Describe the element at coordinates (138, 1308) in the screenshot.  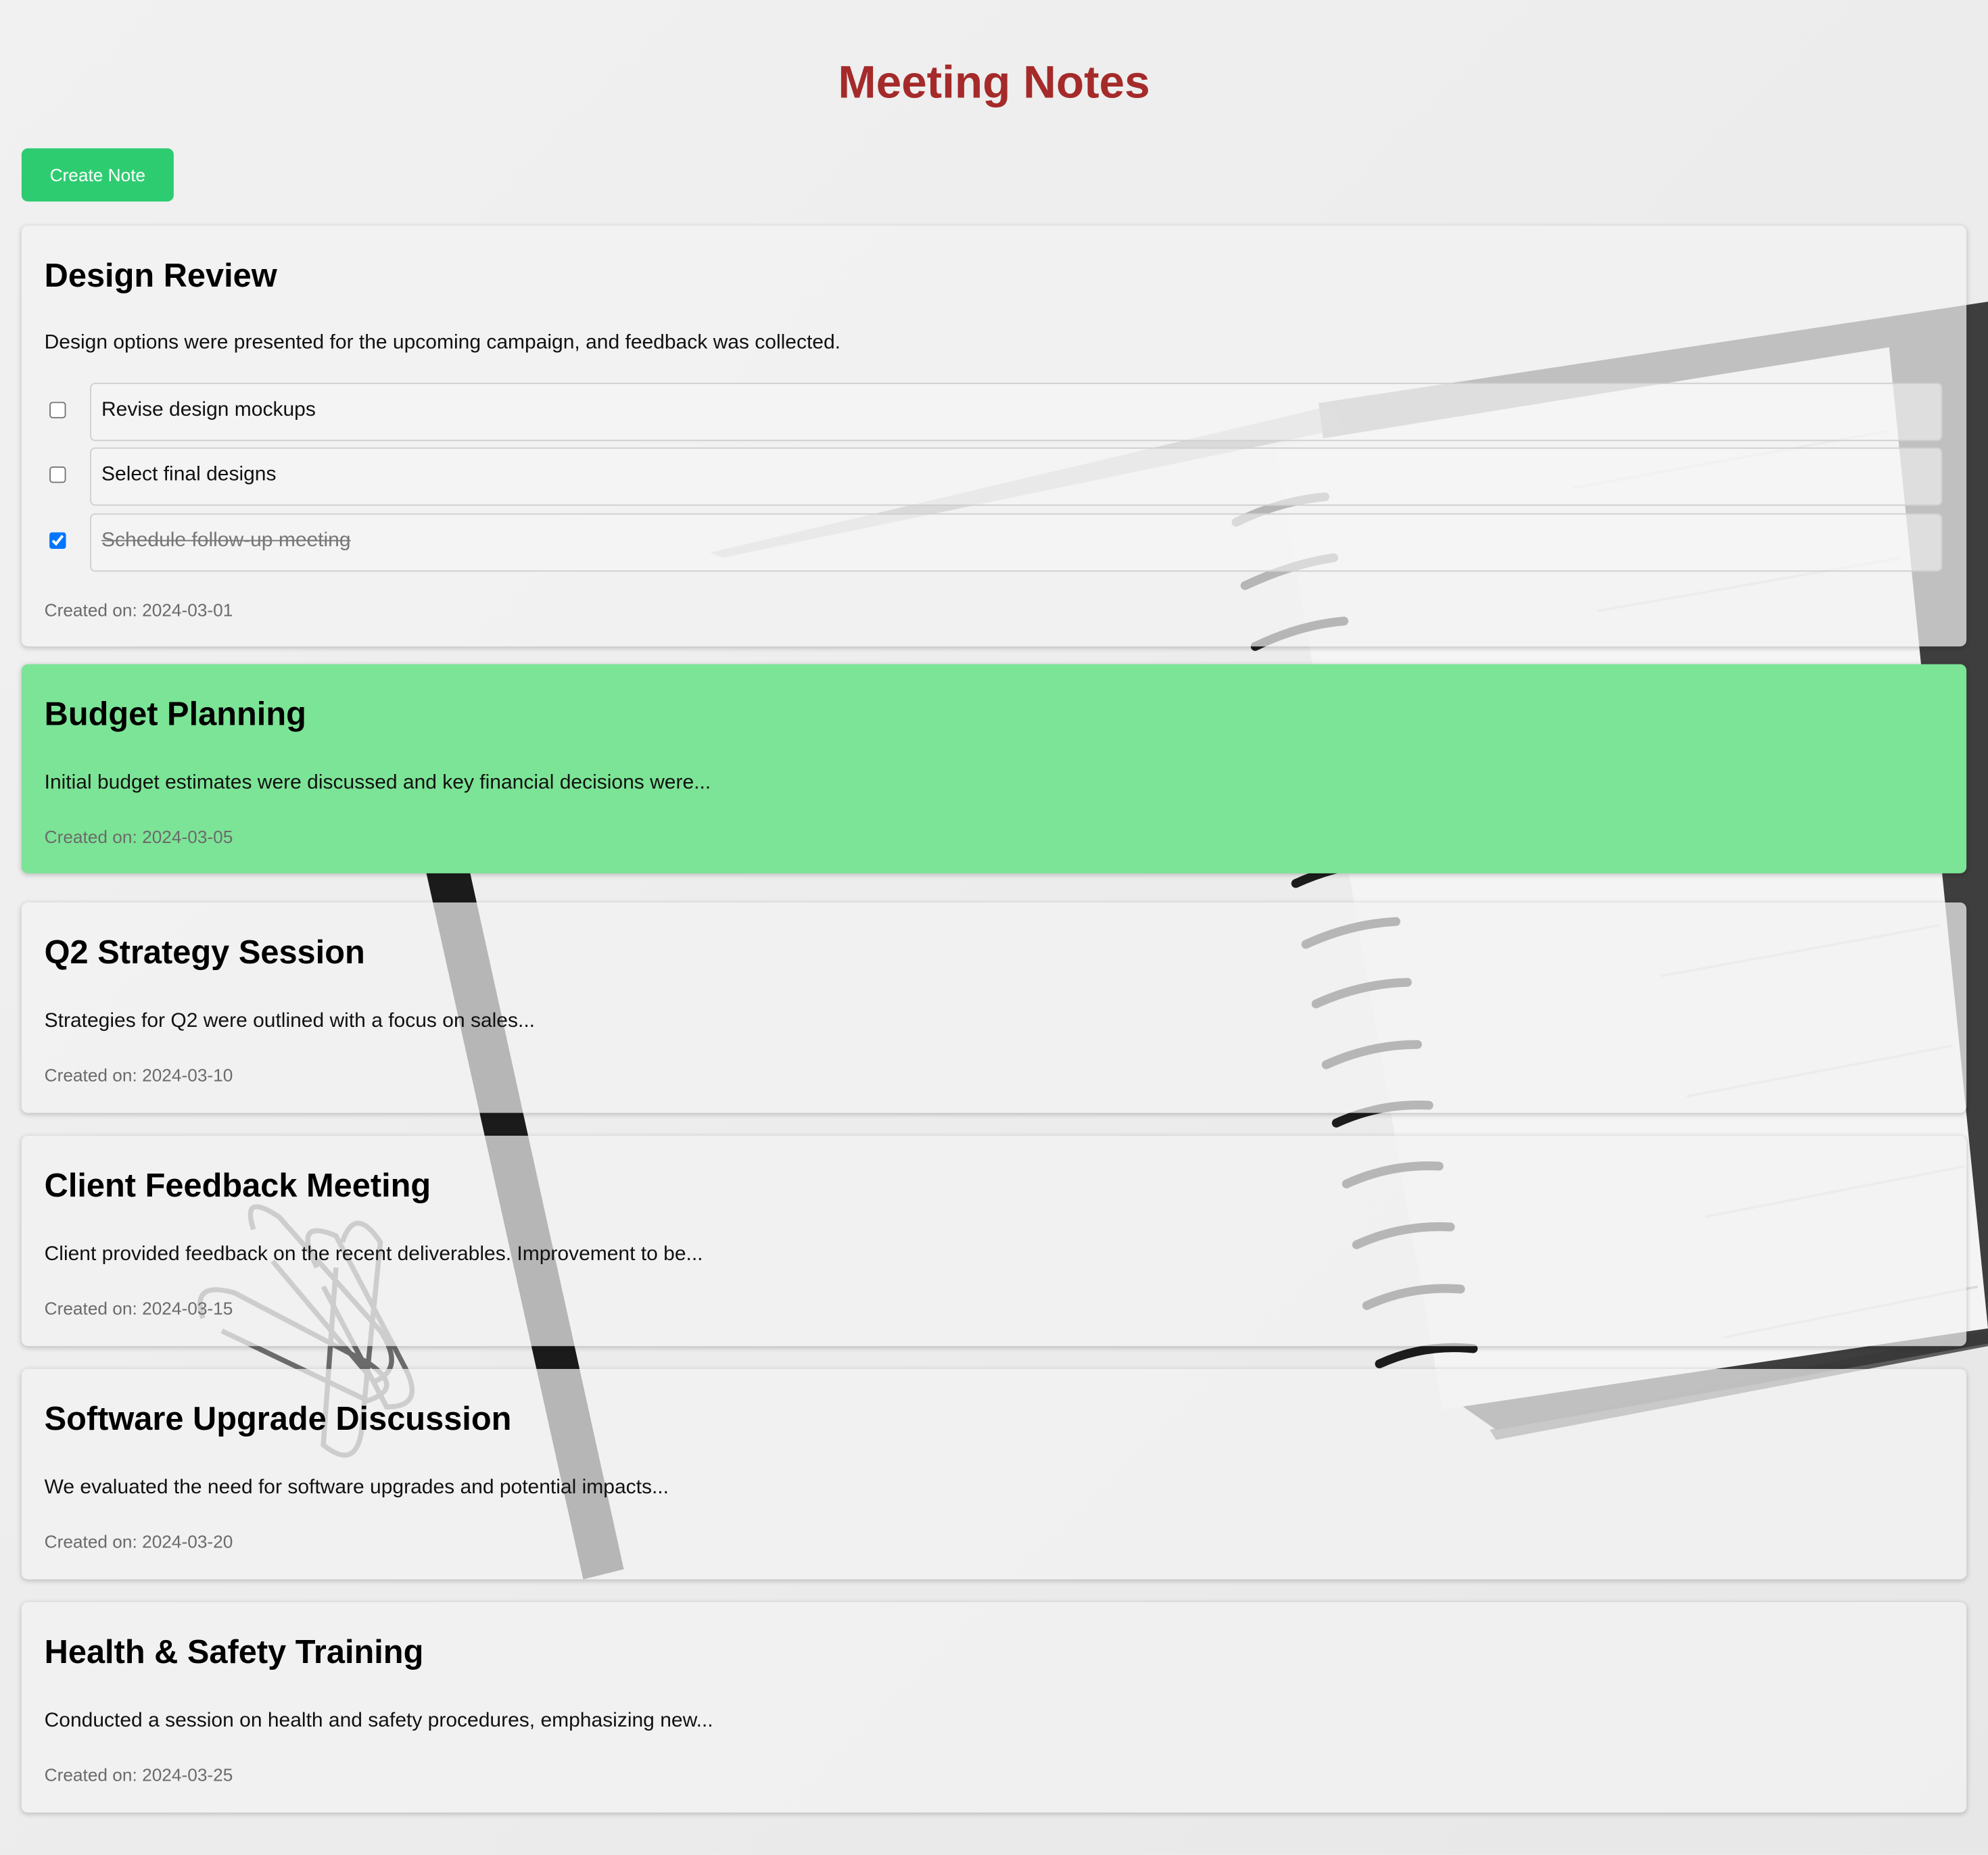
I see `note-created-date: Created on: 2024-03-15` at that location.